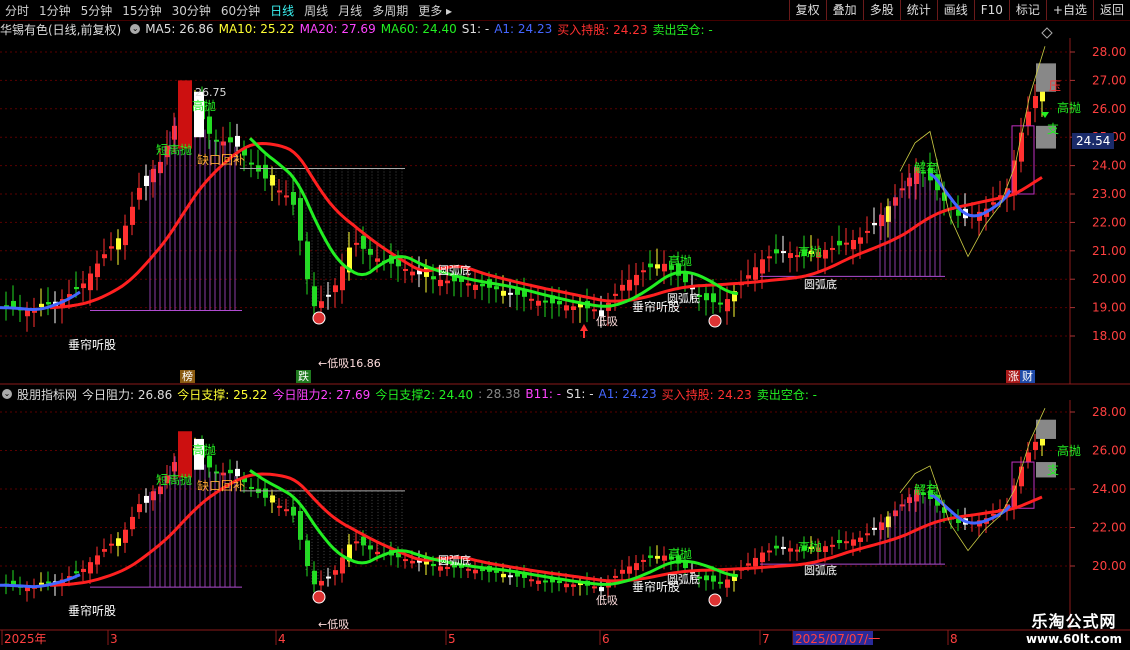 The image size is (1130, 650). Describe the element at coordinates (1027, 376) in the screenshot. I see `cai-badge: 财` at that location.